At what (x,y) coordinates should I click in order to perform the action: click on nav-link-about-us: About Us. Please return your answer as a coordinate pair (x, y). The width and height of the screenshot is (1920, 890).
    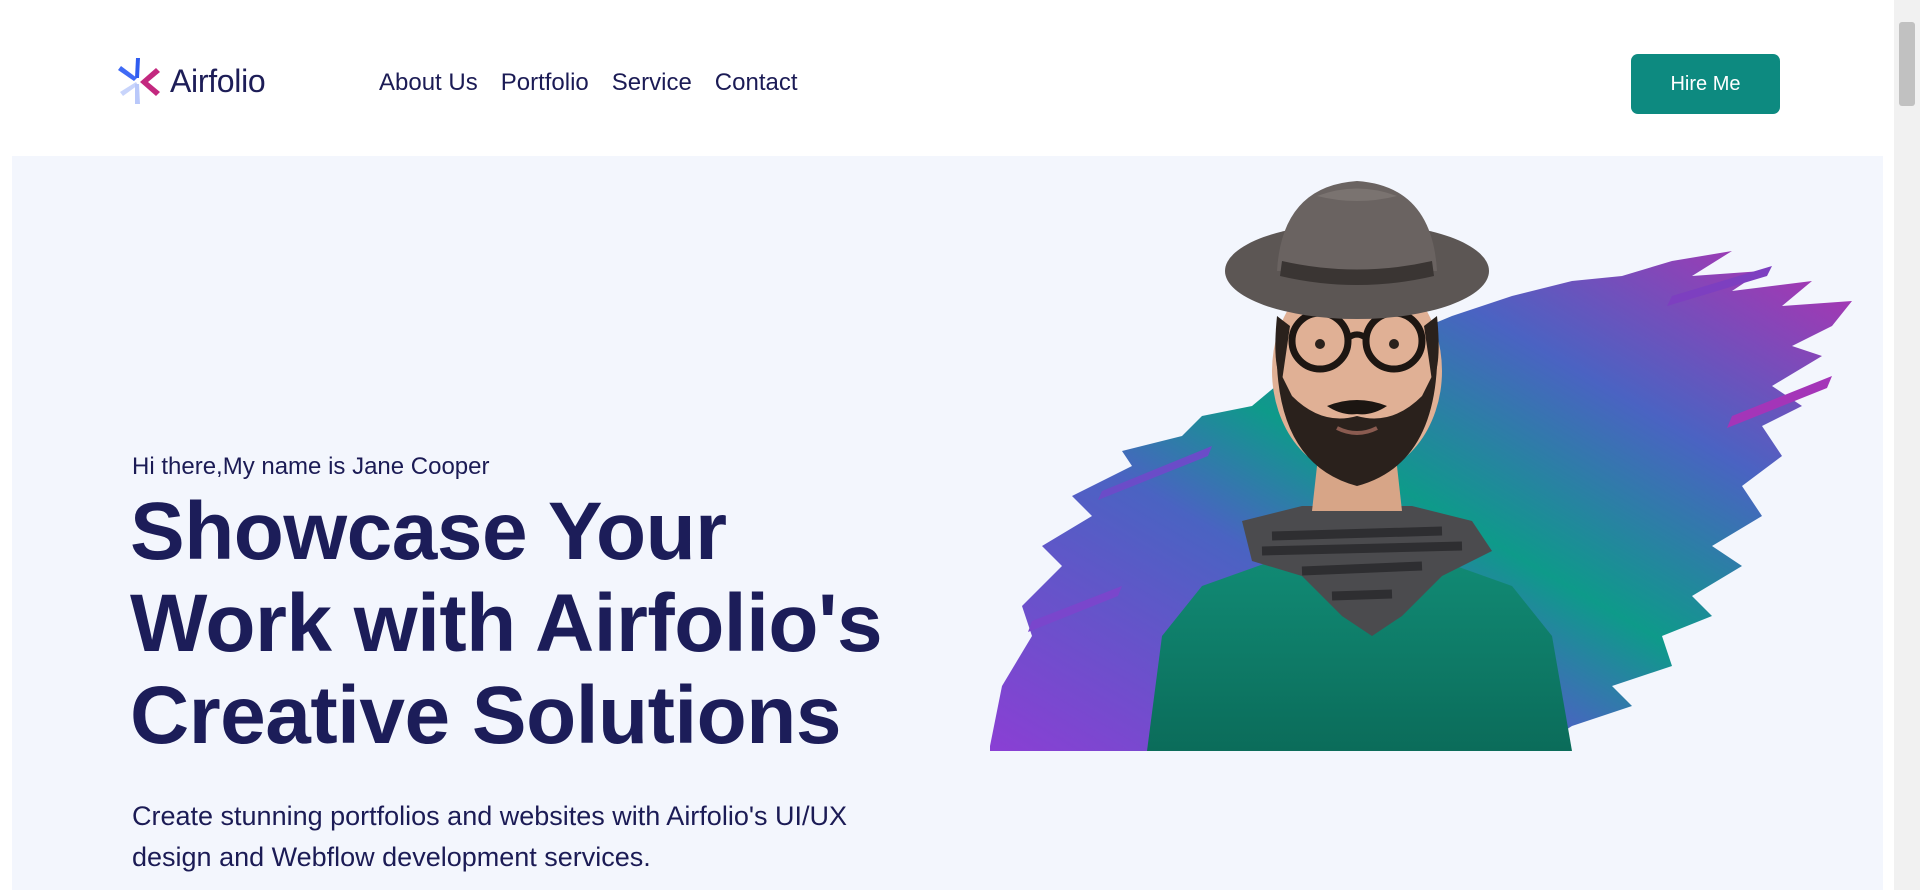
    Looking at the image, I should click on (428, 83).